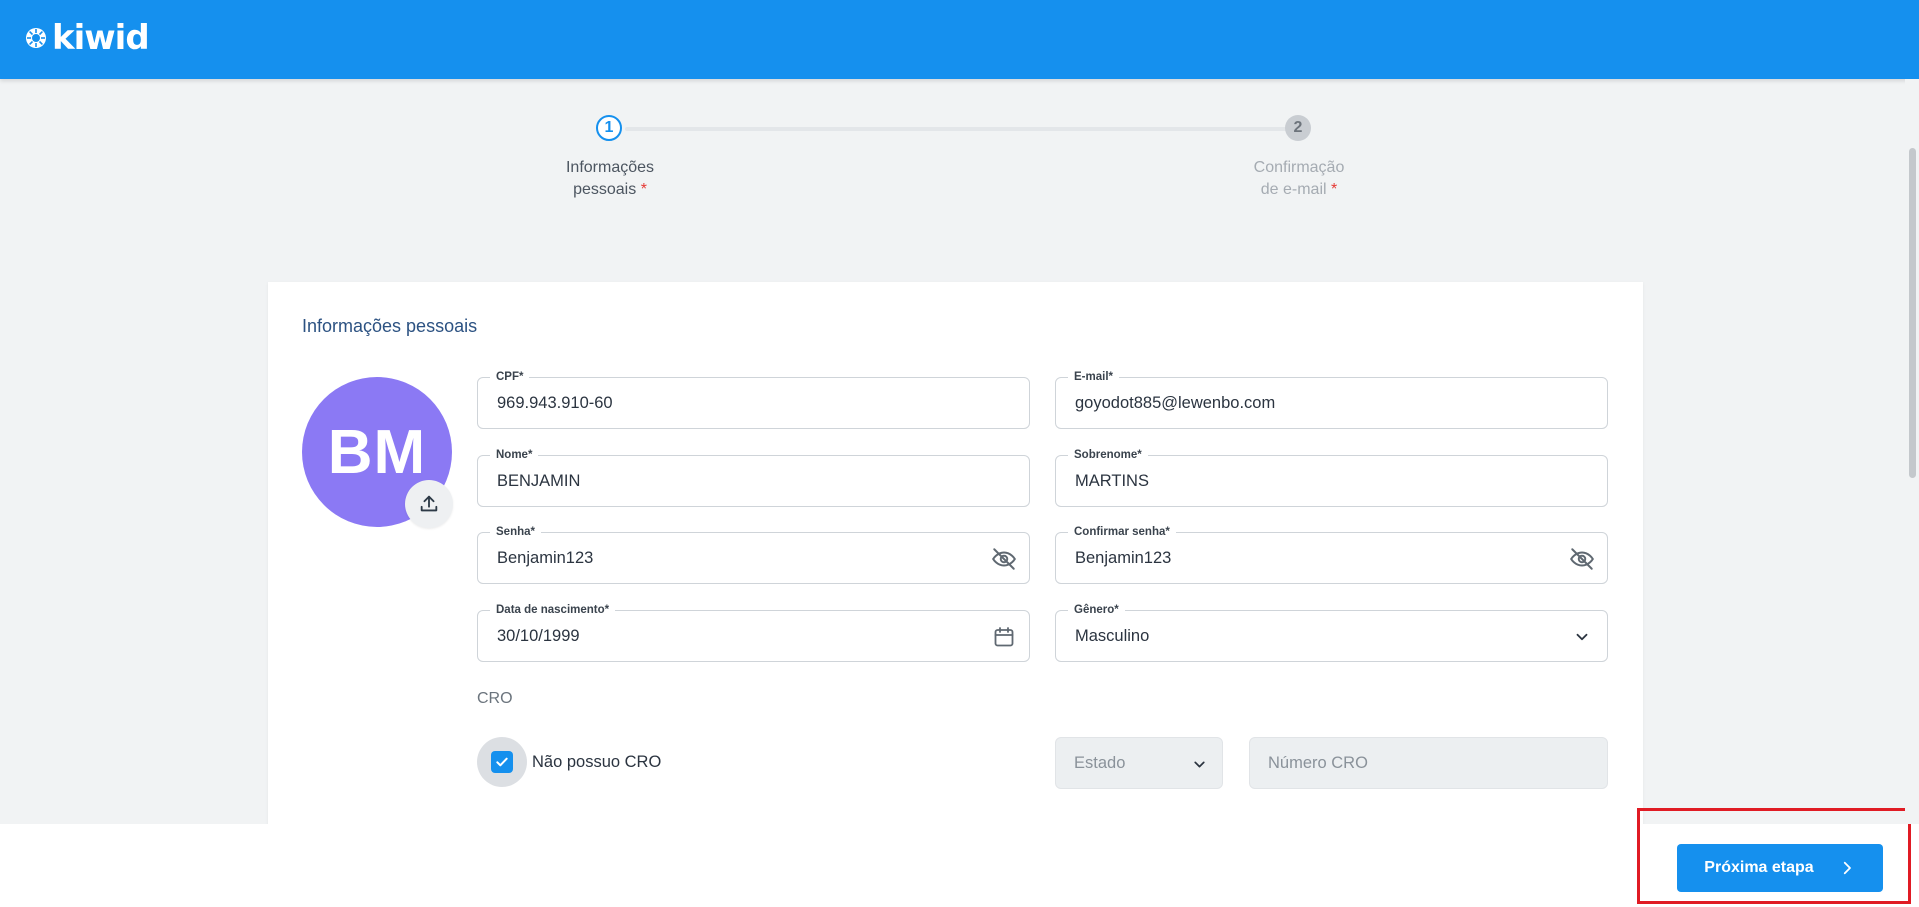  I want to click on senha-value: Benjamin123, so click(545, 558).